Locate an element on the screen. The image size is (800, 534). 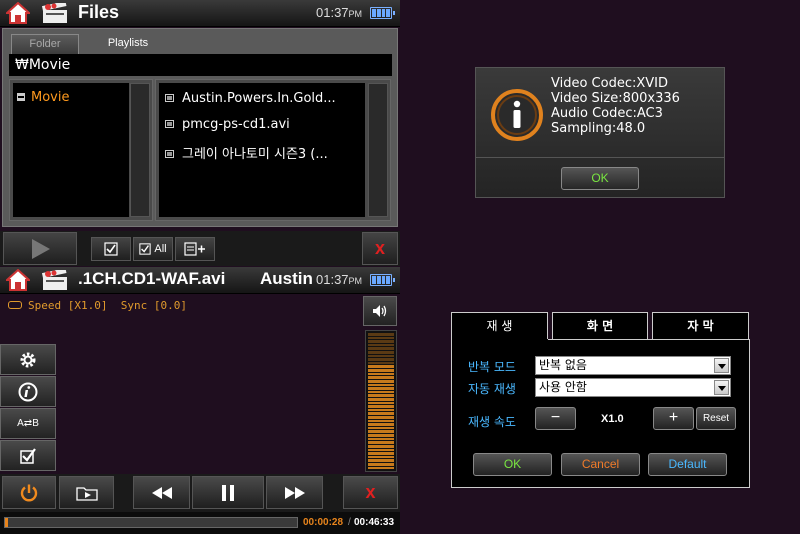
player-title-scroll: Austin.I is located at coordinates (286, 278).